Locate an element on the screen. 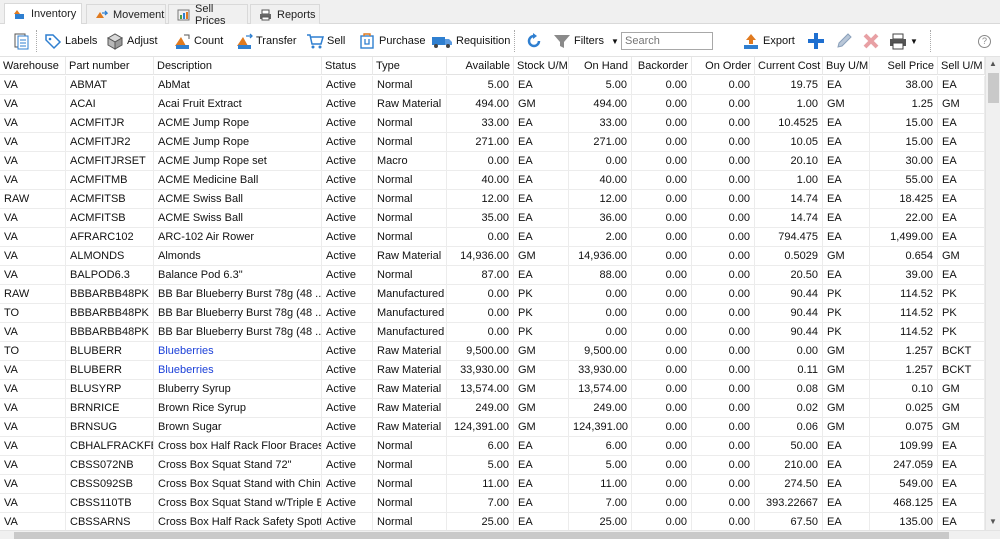 The width and height of the screenshot is (1000, 539). column-header-on-order: On Order is located at coordinates (723, 66).